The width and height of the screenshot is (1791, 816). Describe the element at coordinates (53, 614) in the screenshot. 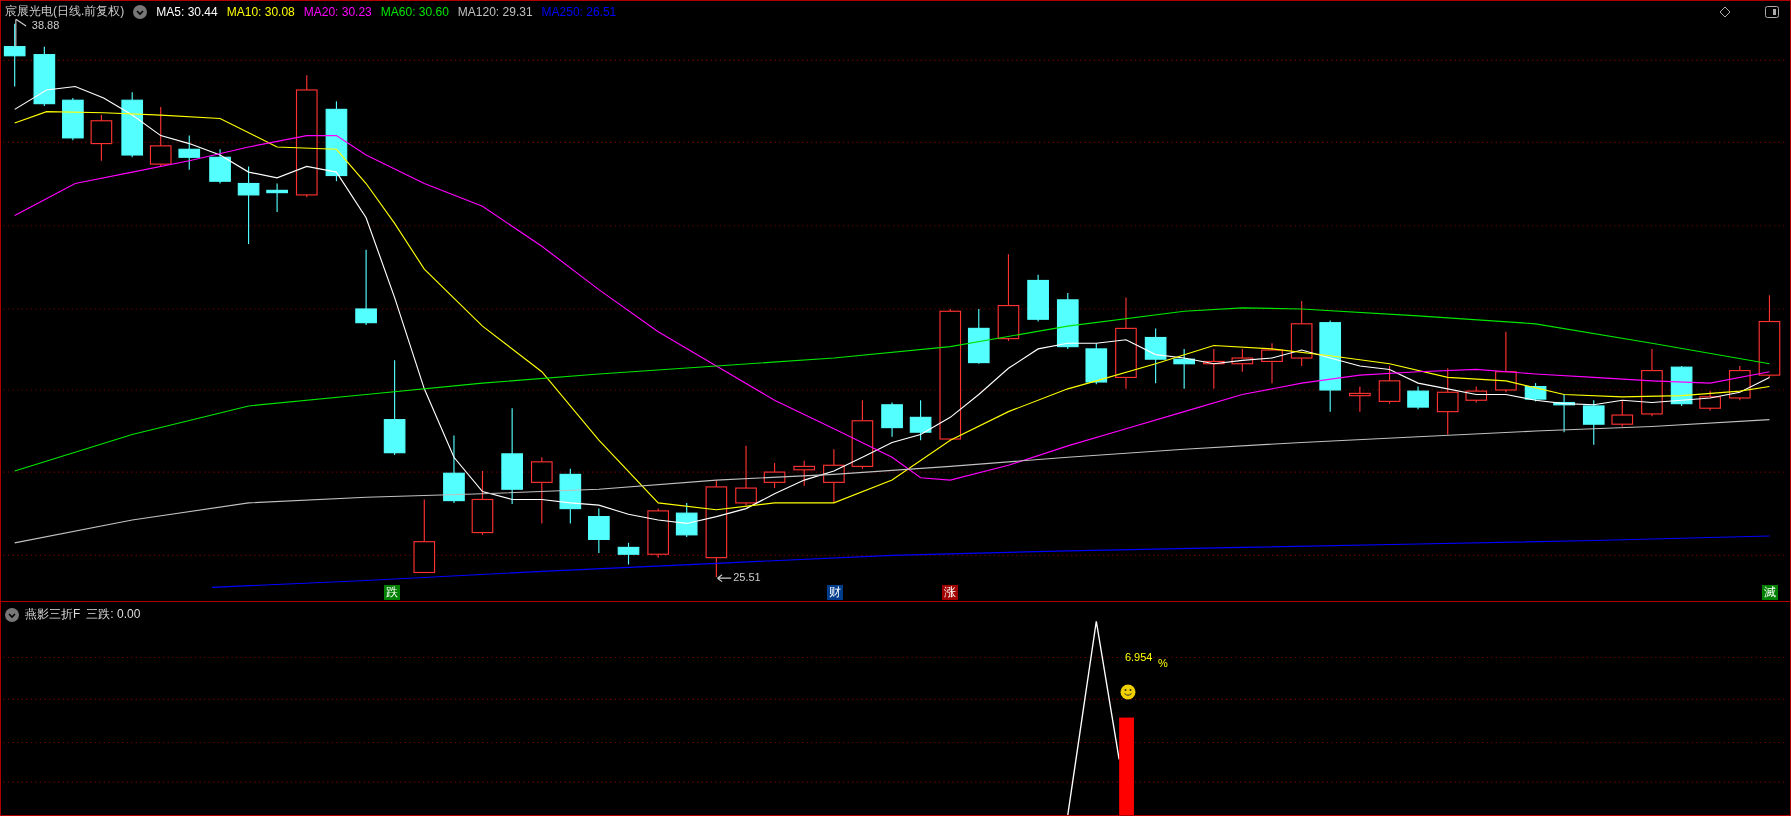

I see `indicator-title: 燕影三折F` at that location.